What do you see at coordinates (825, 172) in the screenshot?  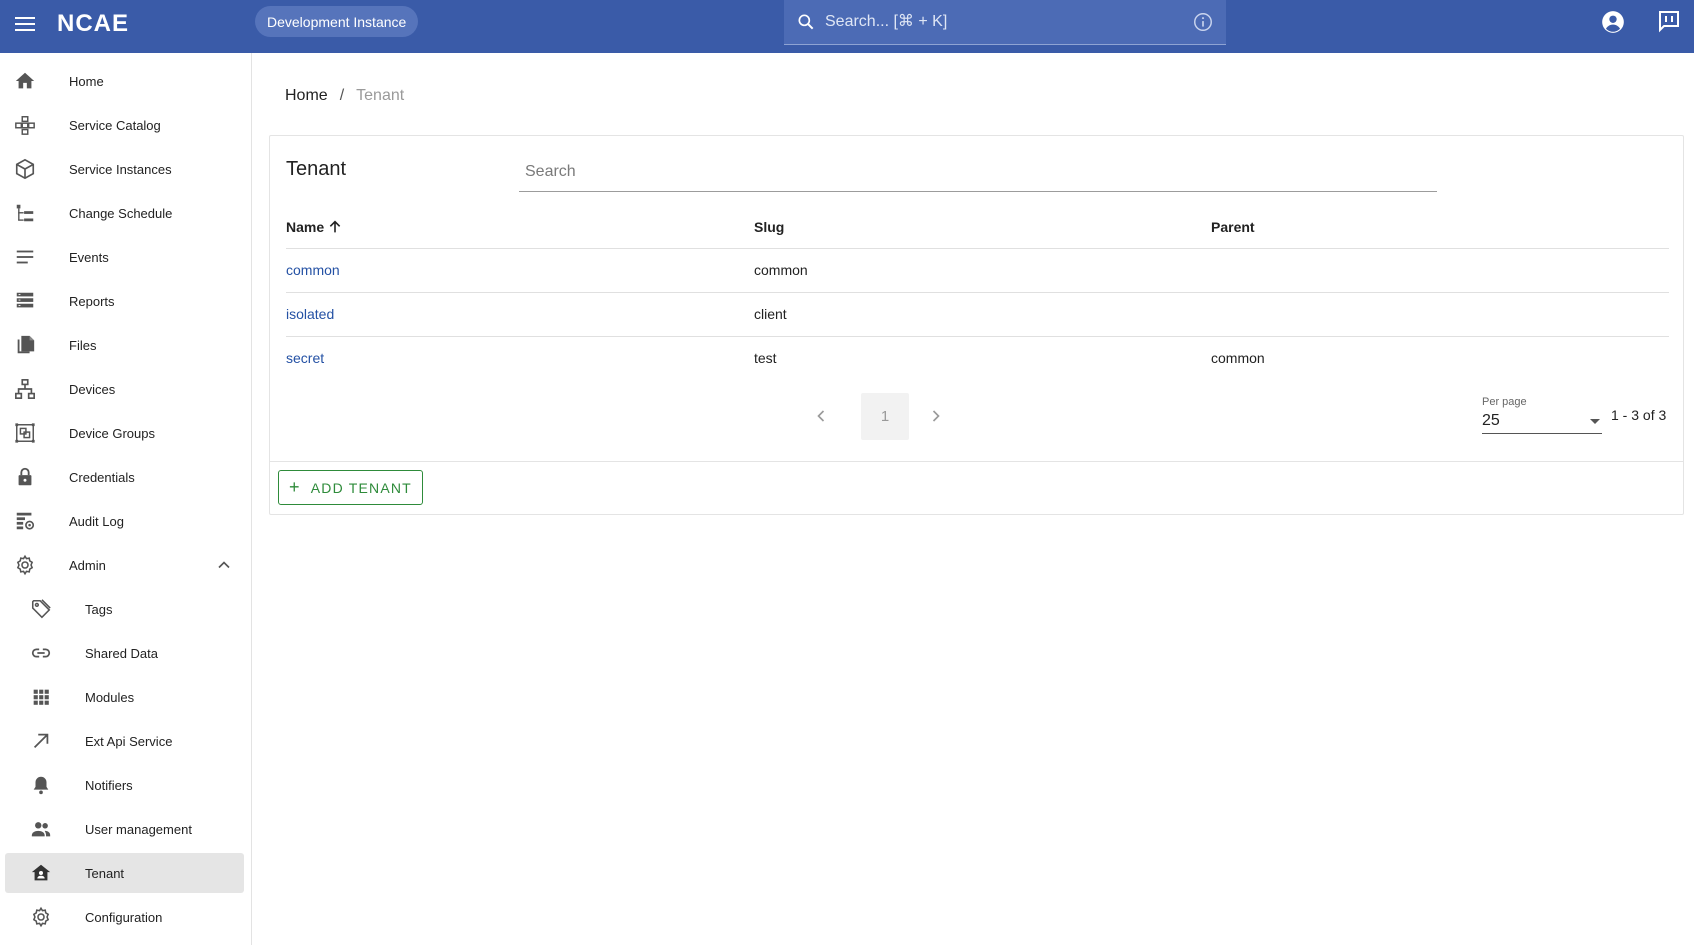 I see `table-search-input` at bounding box center [825, 172].